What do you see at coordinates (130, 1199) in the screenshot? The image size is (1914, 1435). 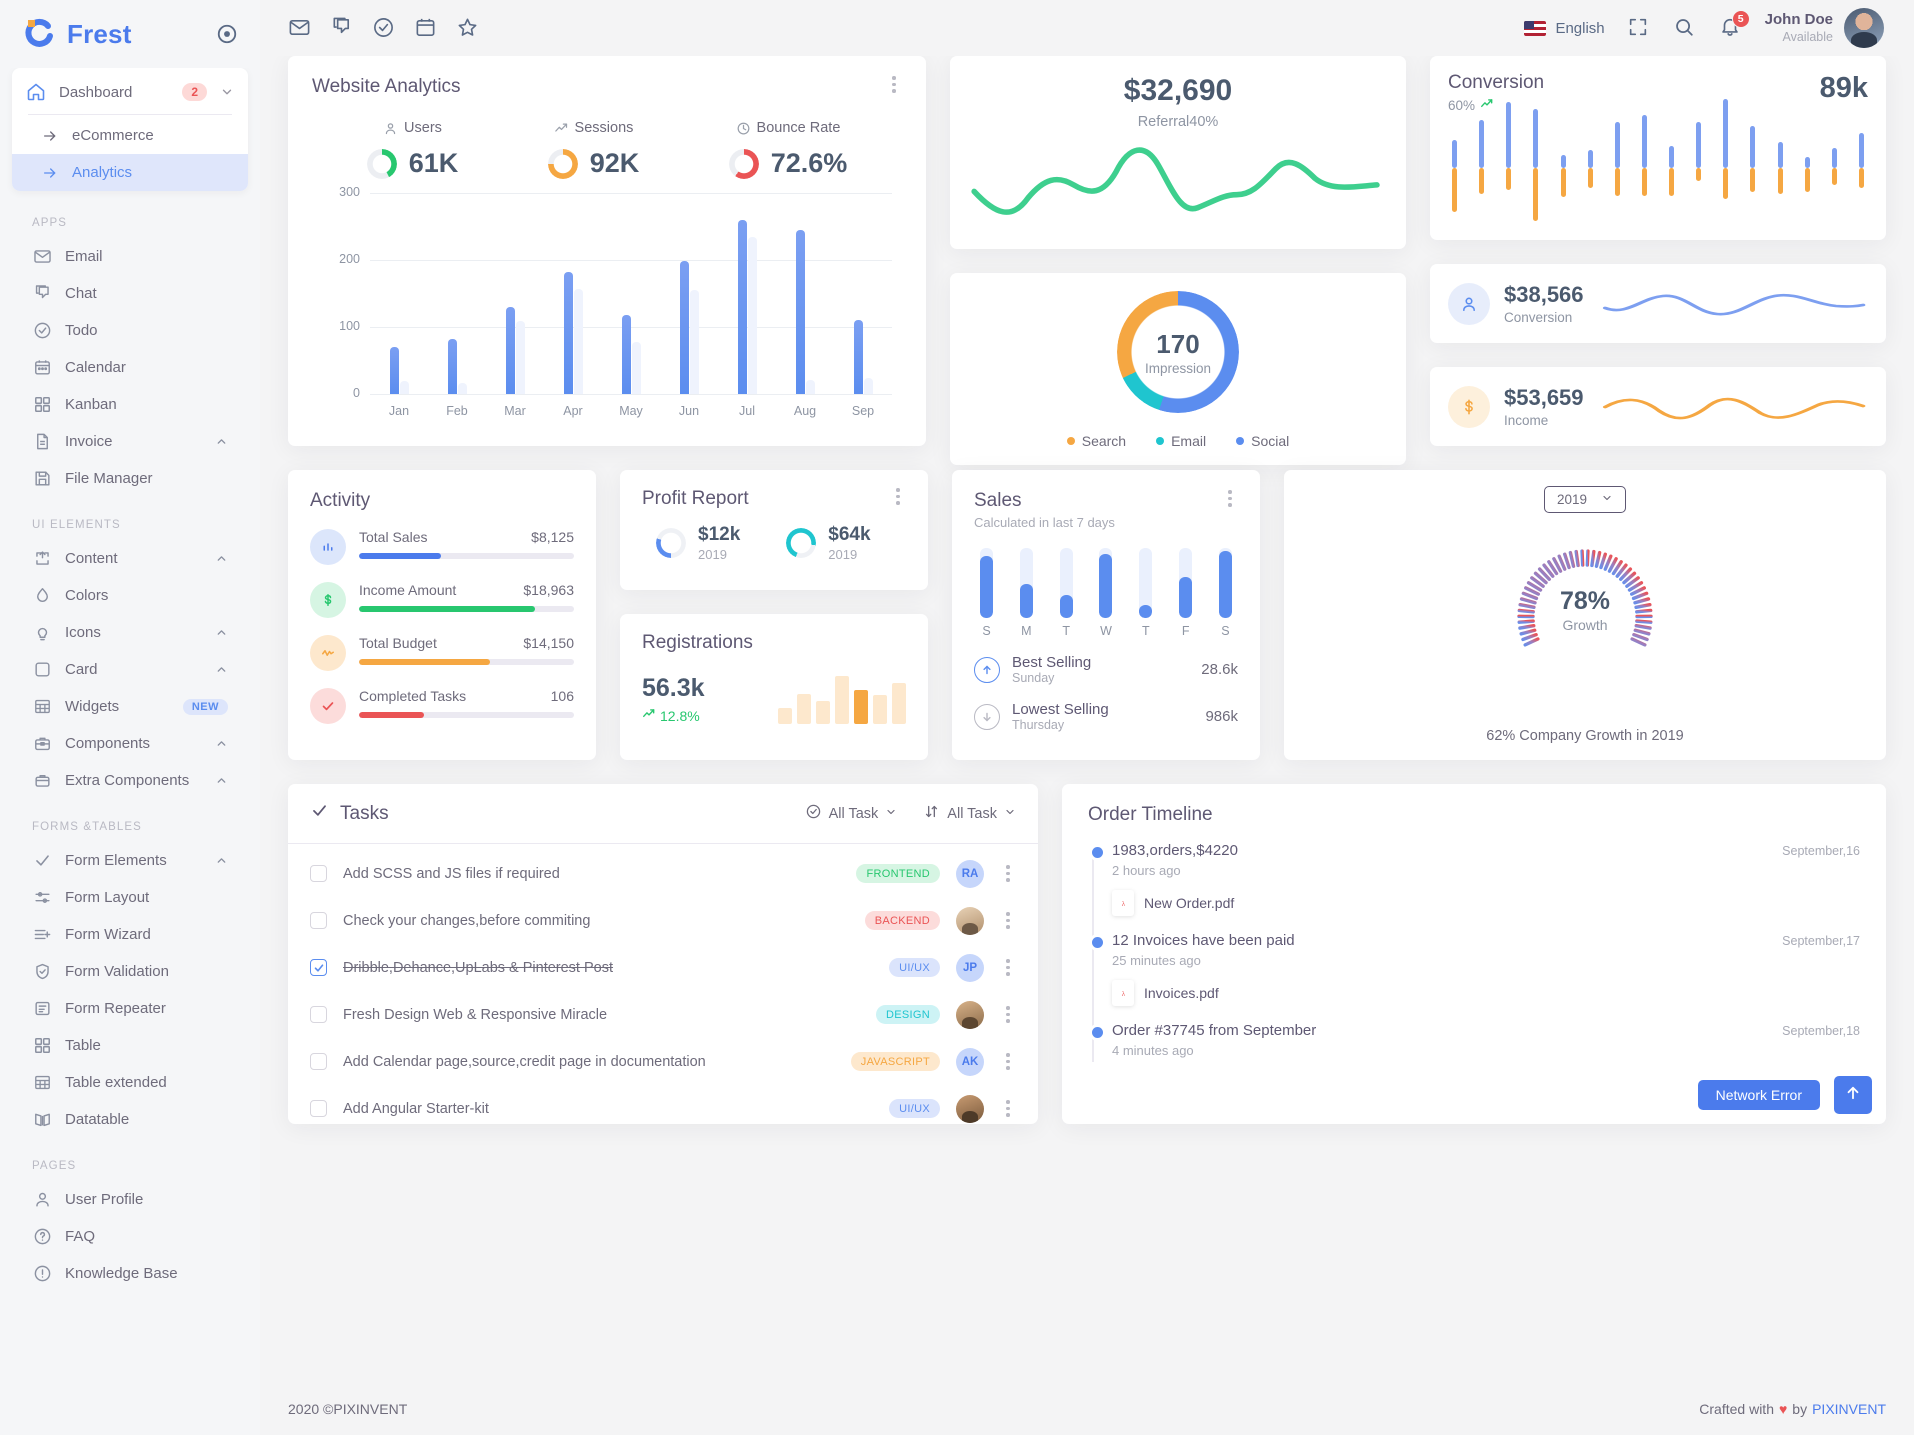 I see `sidebar-item-user-profile: User Profile` at bounding box center [130, 1199].